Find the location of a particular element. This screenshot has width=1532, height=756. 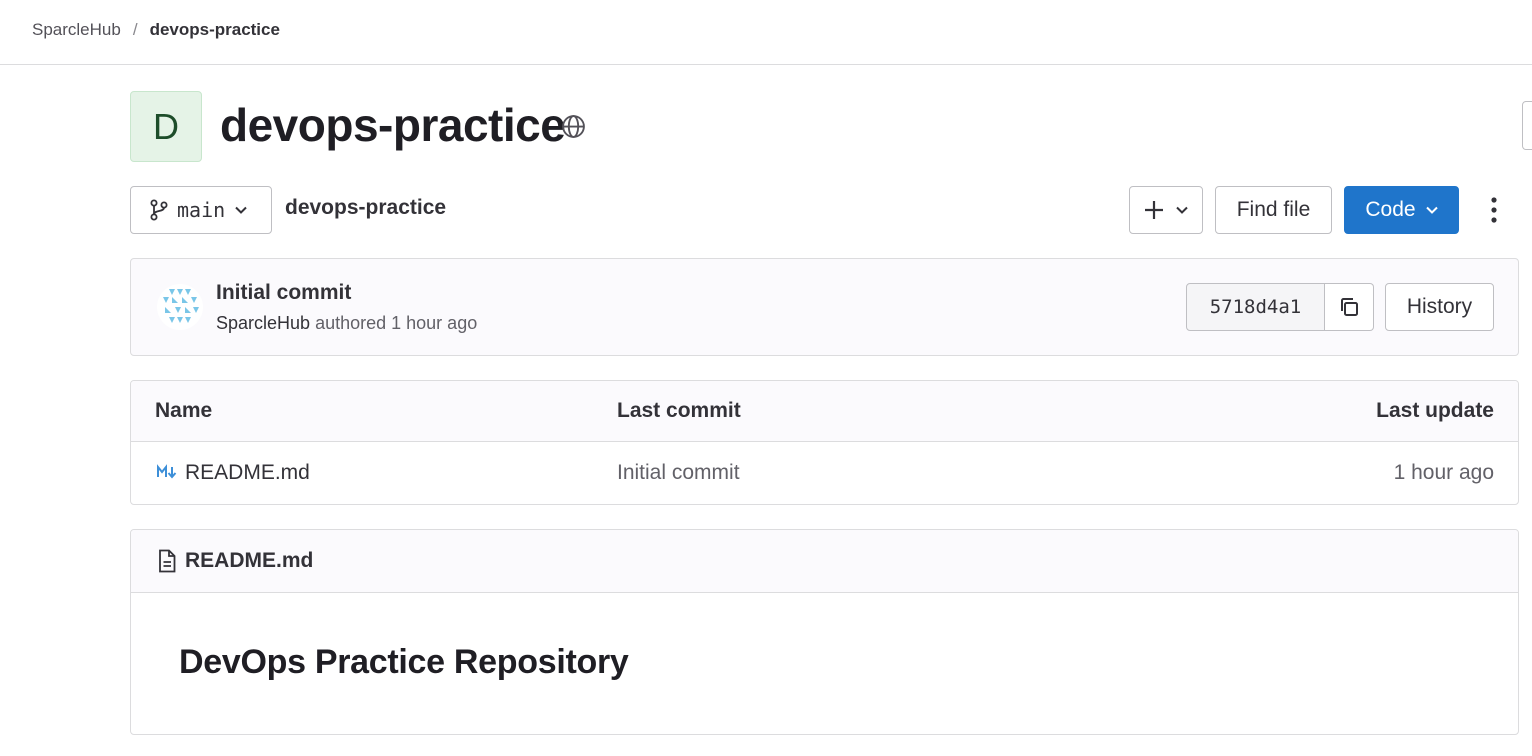

plus-icon is located at coordinates (1154, 210).